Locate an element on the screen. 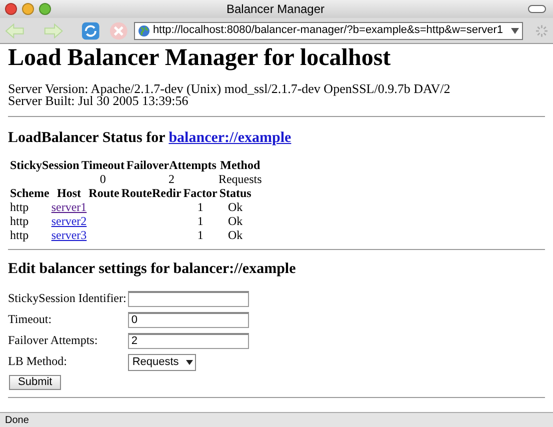 The height and width of the screenshot is (427, 553). column-header: RouteRedir is located at coordinates (151, 193).